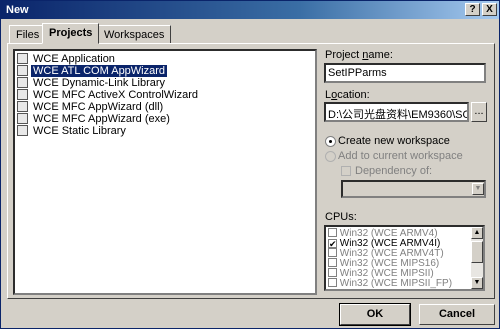 The image size is (500, 329). Describe the element at coordinates (396, 112) in the screenshot. I see `location-field: D:\公司光盘资料\EM9360\SOFT` at that location.